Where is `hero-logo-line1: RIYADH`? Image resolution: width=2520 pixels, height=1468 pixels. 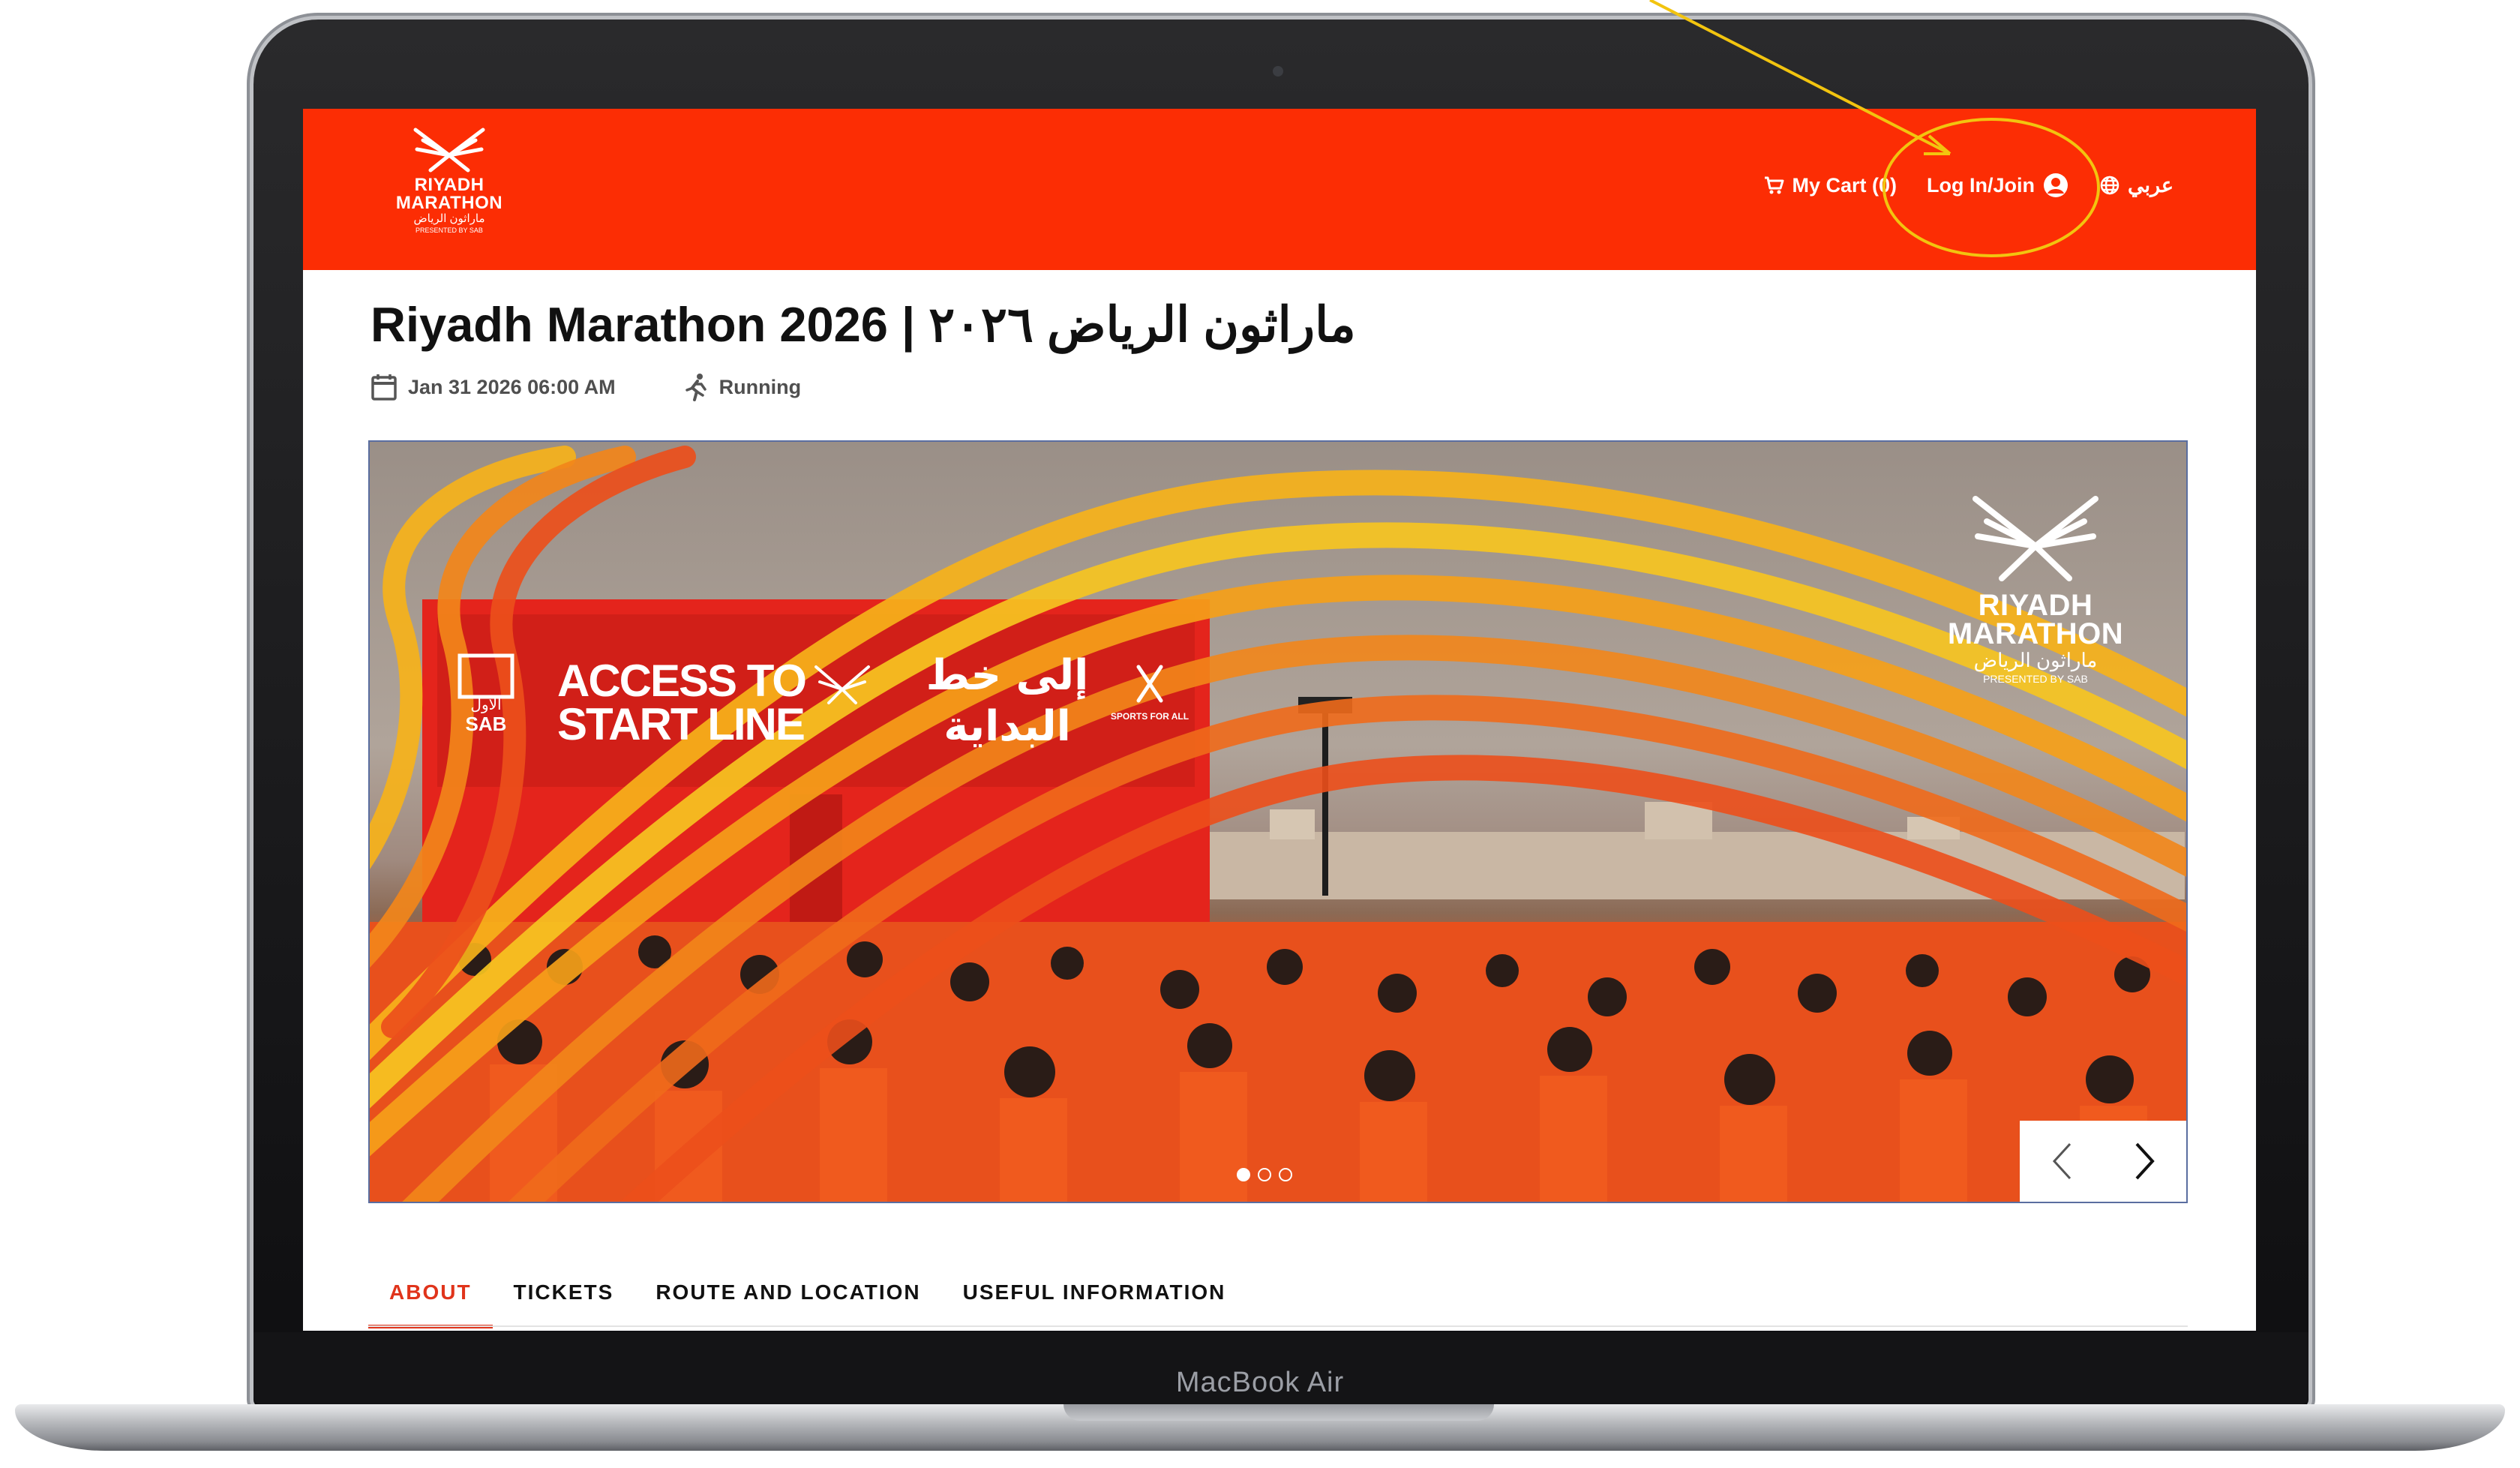
hero-logo-line1: RIYADH is located at coordinates (2035, 605).